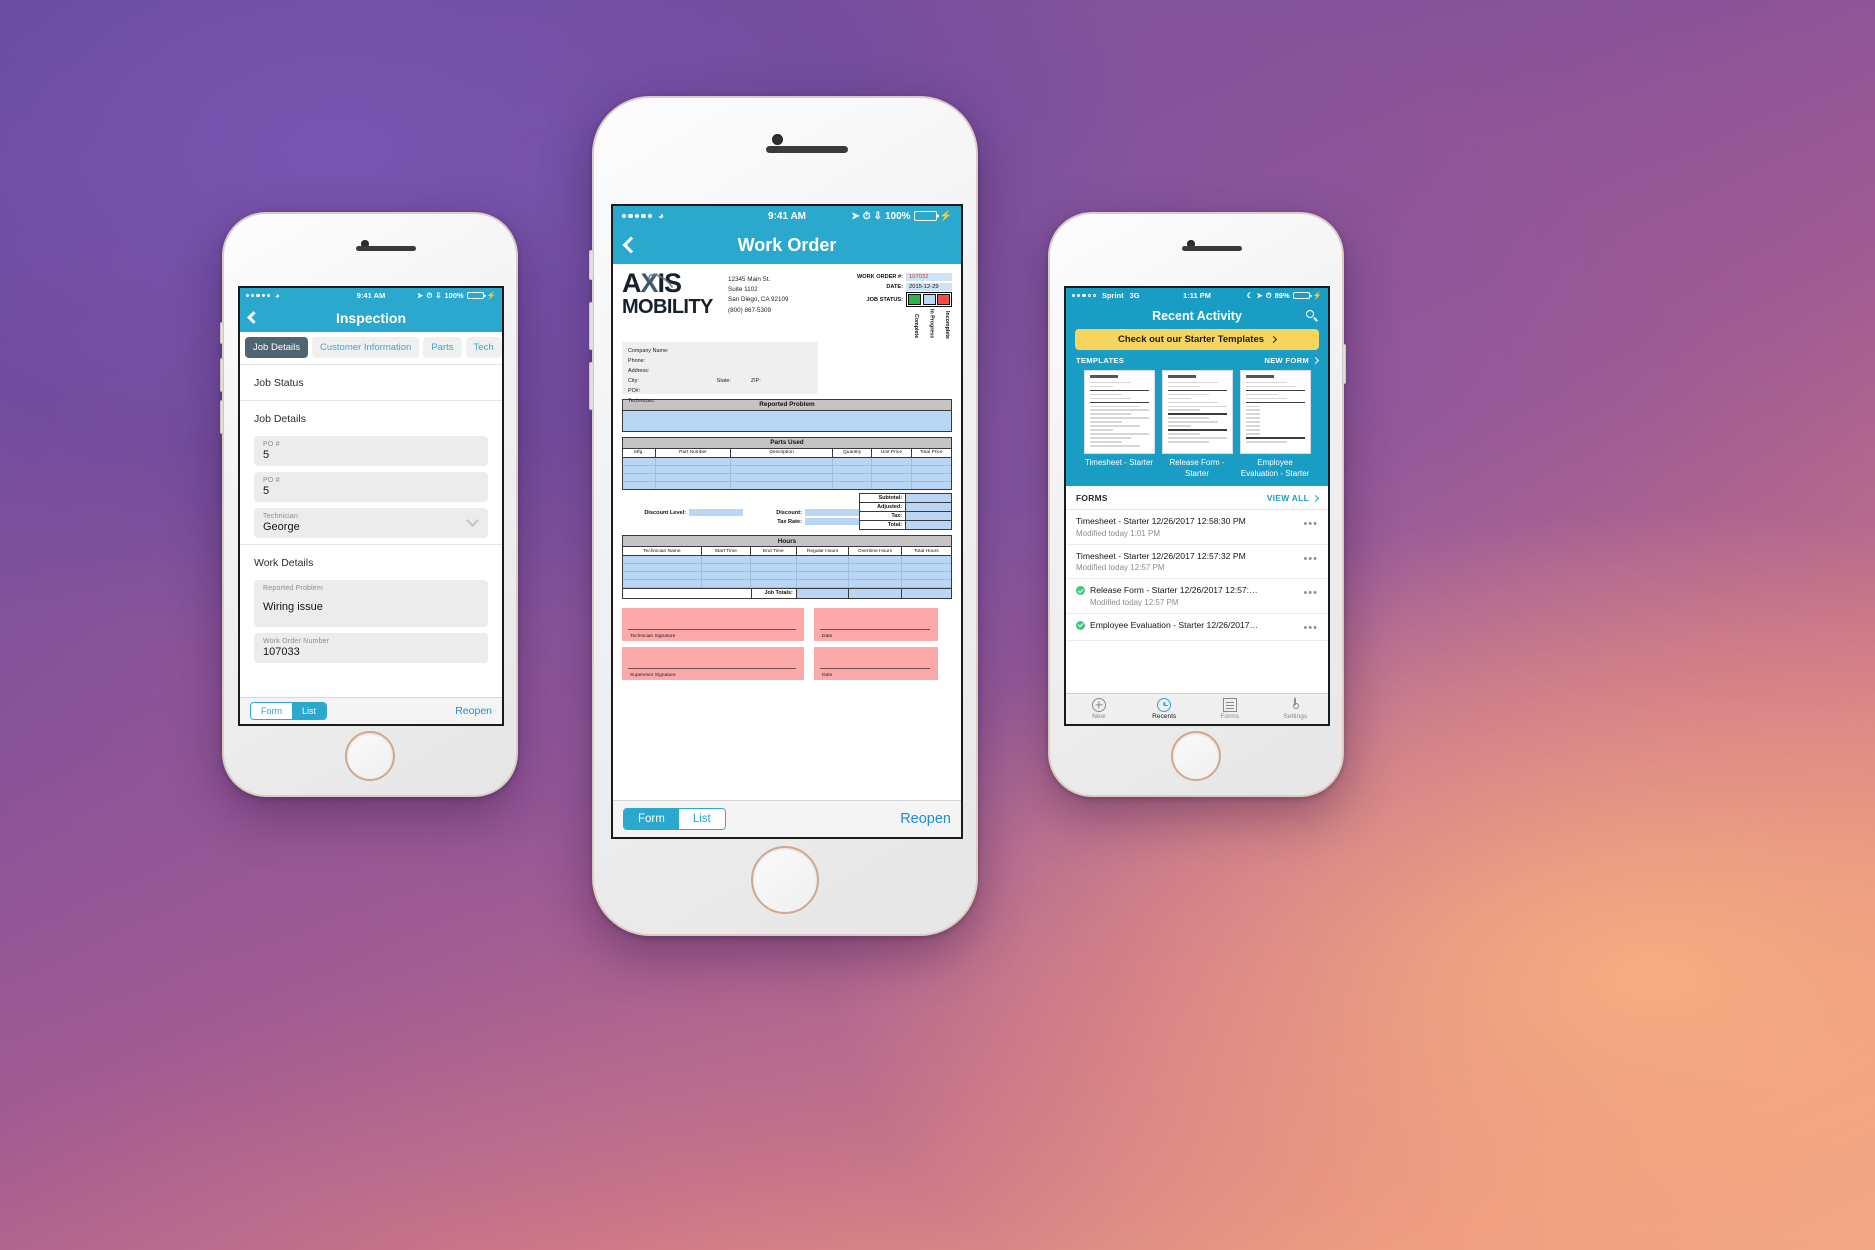 The image size is (1875, 1250). I want to click on col-overtime-hours: Overtime Hours, so click(875, 551).